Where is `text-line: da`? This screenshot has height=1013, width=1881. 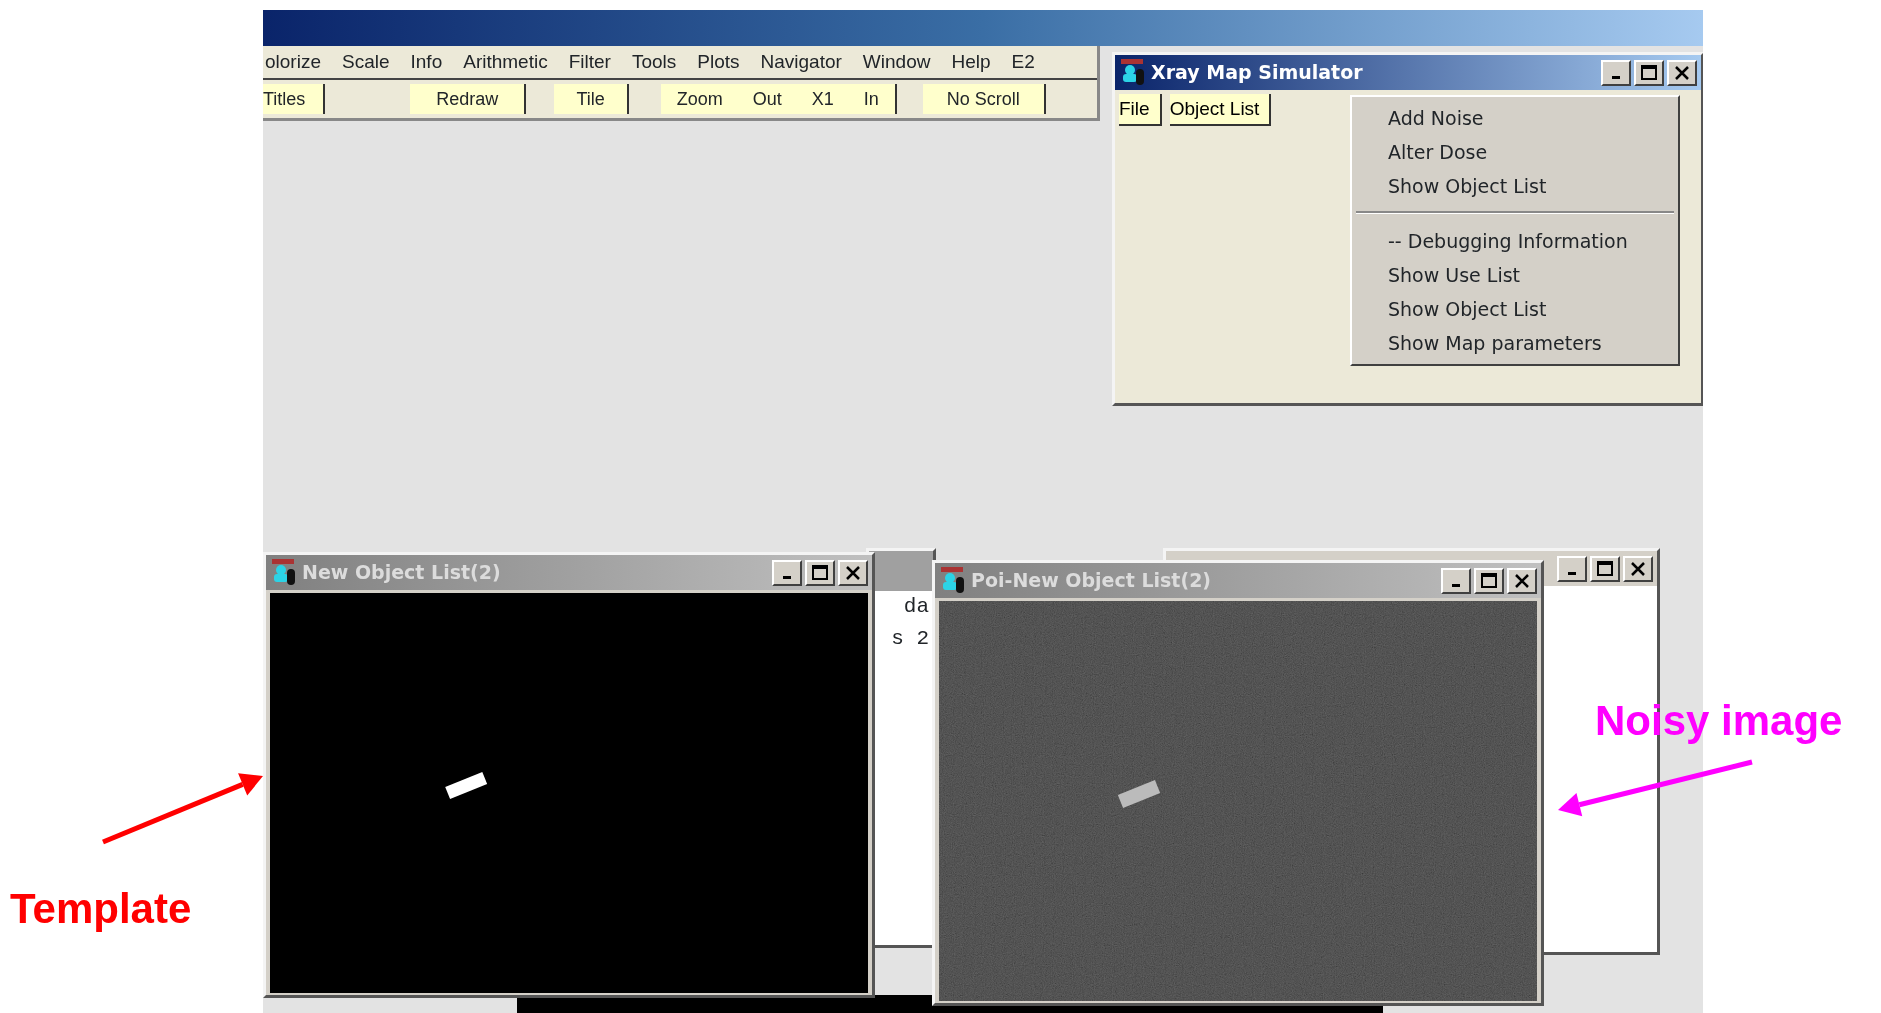
text-line: da is located at coordinates (916, 607).